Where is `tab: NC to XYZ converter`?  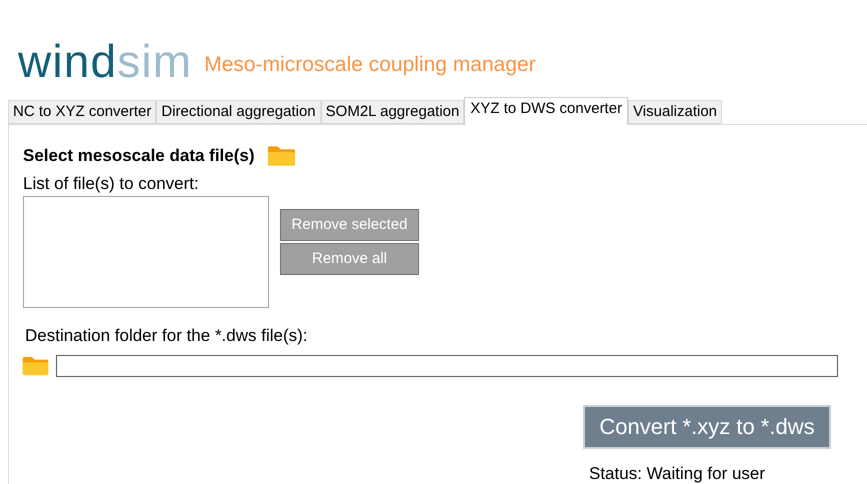
tab: NC to XYZ converter is located at coordinates (82, 112).